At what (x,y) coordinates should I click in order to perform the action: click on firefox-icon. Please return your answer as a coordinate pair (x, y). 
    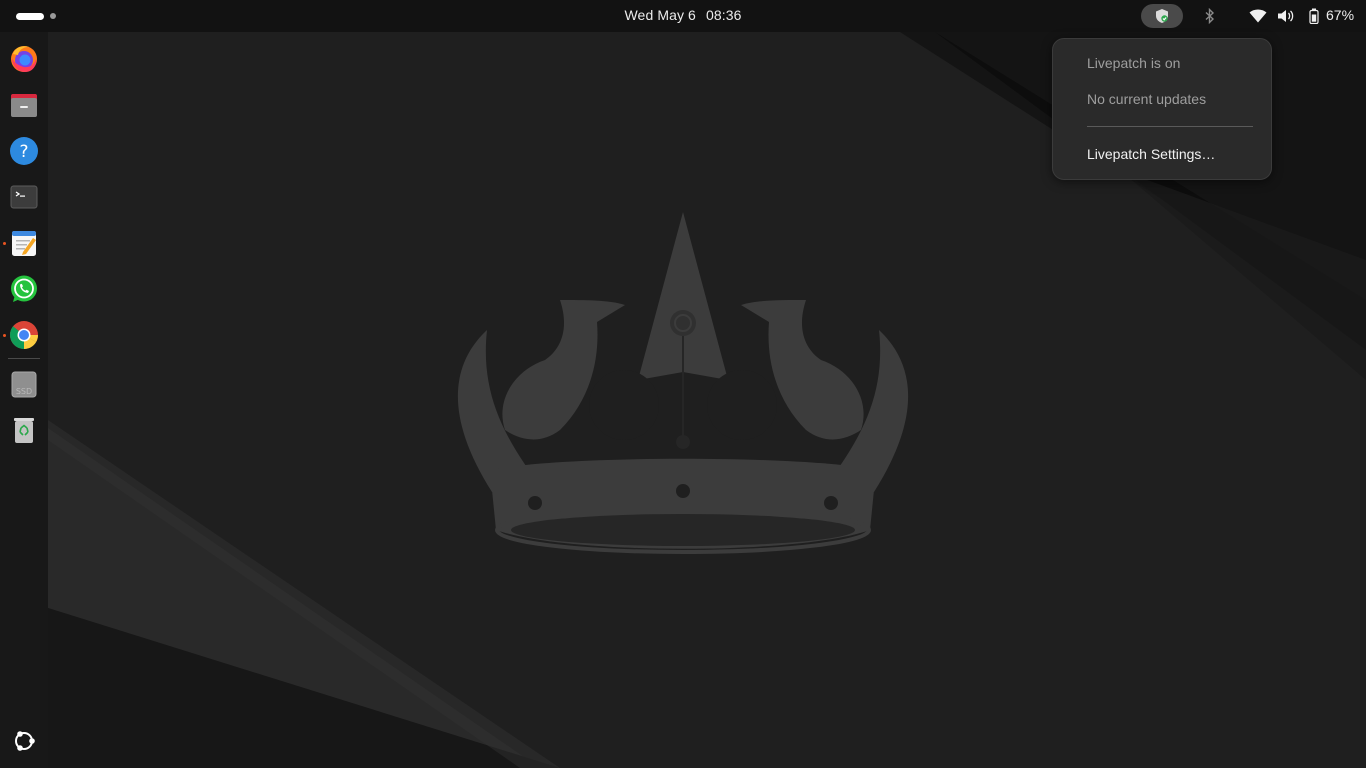
    Looking at the image, I should click on (24, 59).